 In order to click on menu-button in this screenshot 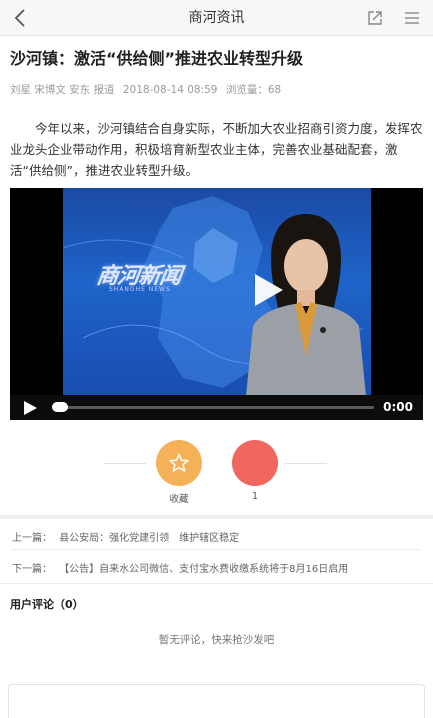, I will do `click(412, 18)`.